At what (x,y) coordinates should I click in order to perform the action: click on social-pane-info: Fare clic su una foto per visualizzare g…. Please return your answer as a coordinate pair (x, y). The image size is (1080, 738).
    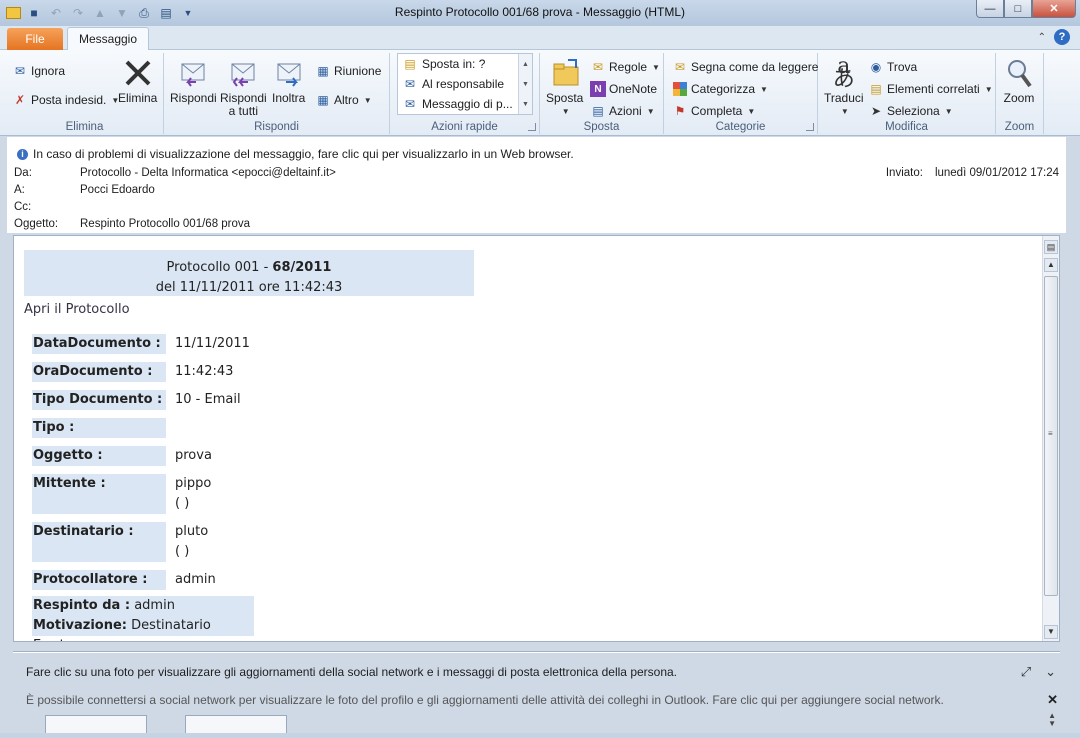
    Looking at the image, I should click on (351, 672).